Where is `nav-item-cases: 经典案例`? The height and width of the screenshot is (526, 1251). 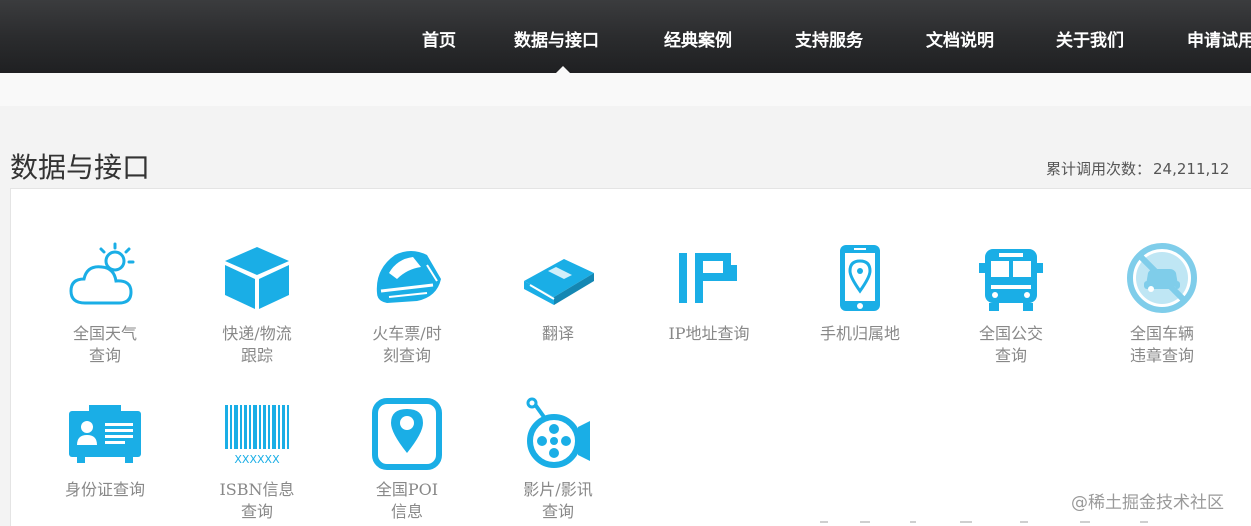
nav-item-cases: 经典案例 is located at coordinates (698, 38).